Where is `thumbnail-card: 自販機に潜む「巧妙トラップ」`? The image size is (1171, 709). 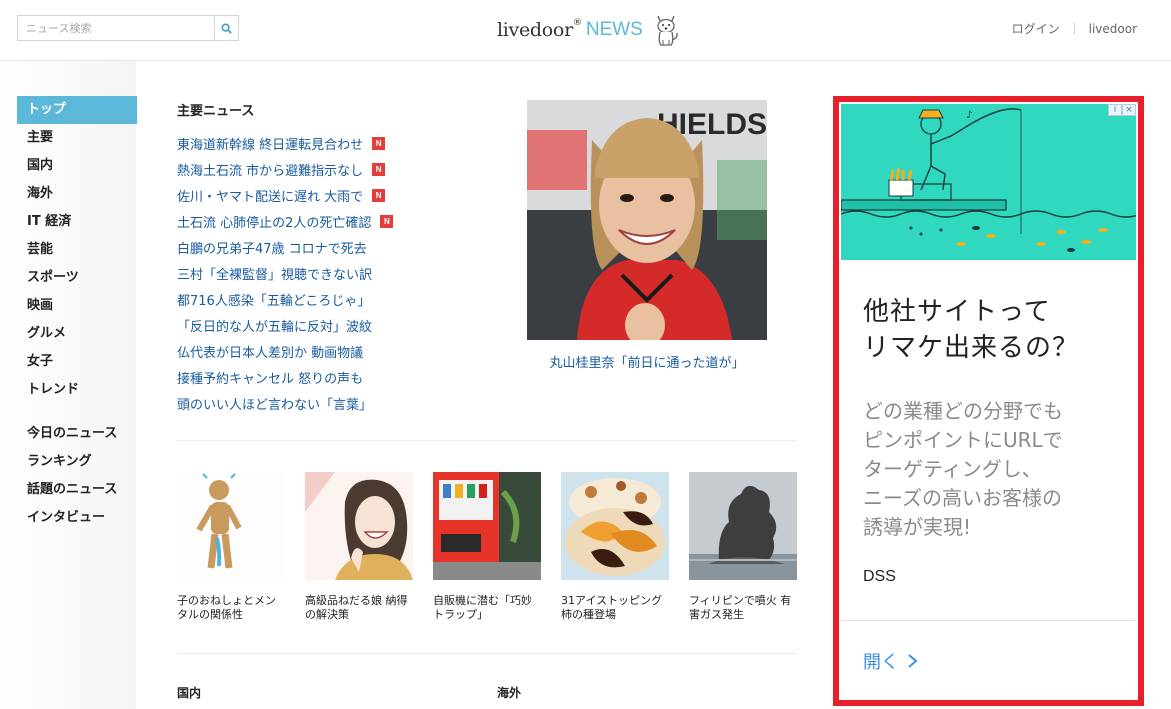
thumbnail-card: 自販機に潜む「巧妙トラップ」 is located at coordinates (487, 547).